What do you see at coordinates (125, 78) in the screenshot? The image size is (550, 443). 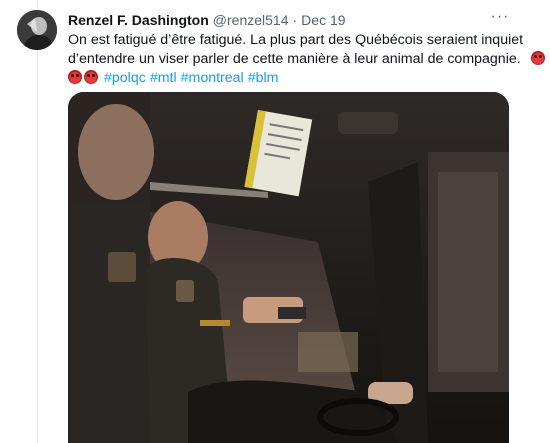 I see `hashtag-polqc: #polqc` at bounding box center [125, 78].